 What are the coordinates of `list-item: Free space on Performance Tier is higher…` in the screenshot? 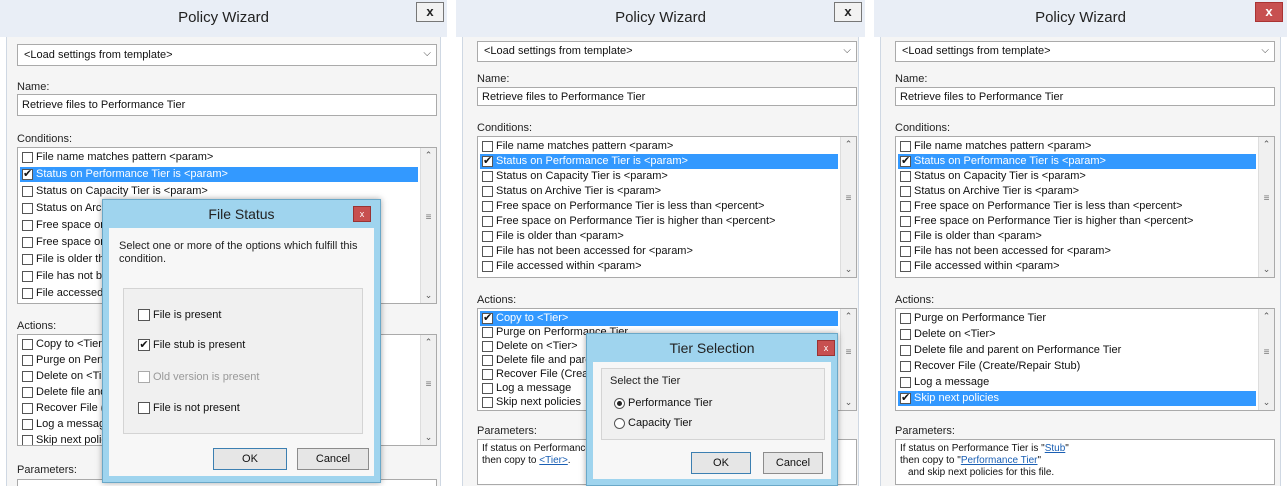 It's located at (659, 221).